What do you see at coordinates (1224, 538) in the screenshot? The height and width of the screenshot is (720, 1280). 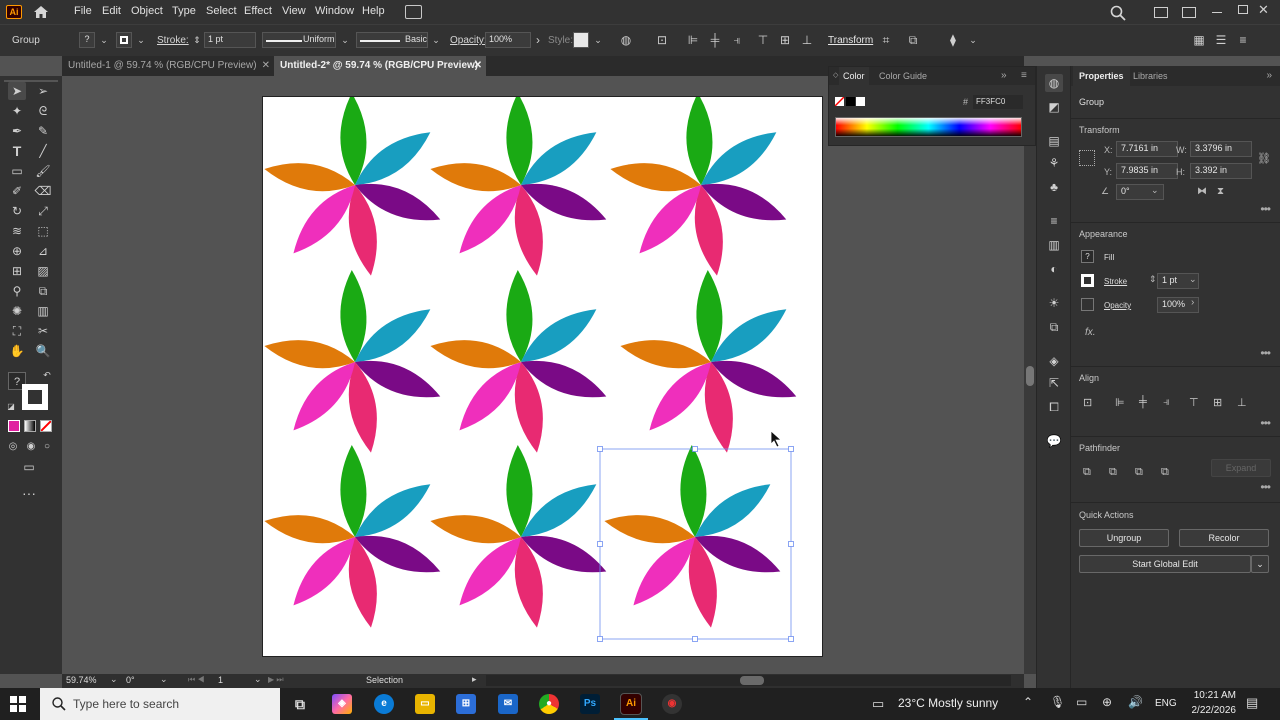 I see `recolor-button: Recolor` at bounding box center [1224, 538].